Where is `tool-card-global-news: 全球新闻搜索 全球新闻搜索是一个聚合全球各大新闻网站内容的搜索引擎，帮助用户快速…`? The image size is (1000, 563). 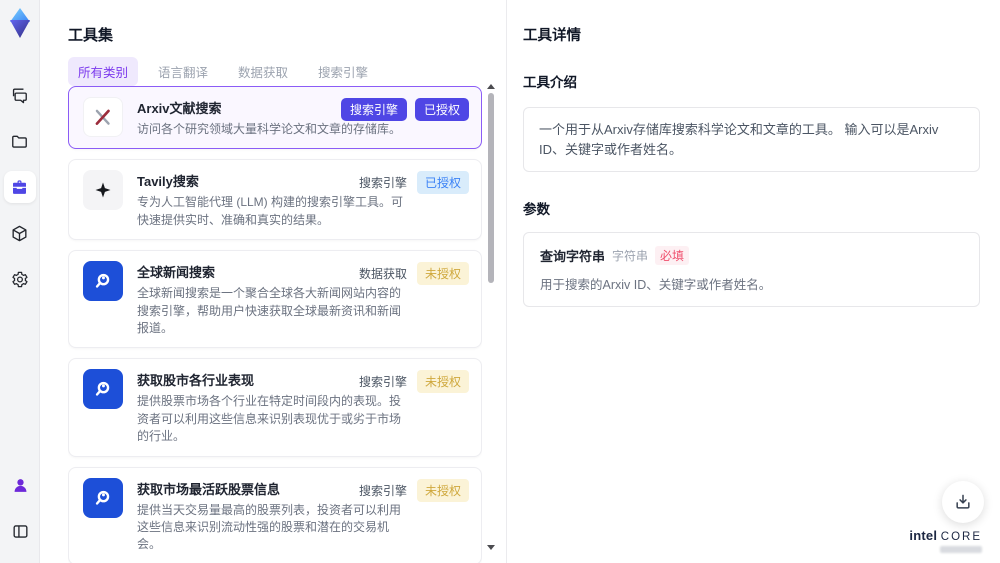 tool-card-global-news: 全球新闻搜索 全球新闻搜索是一个聚合全球各大新闻网站内容的搜索引擎，帮助用户快速… is located at coordinates (275, 299).